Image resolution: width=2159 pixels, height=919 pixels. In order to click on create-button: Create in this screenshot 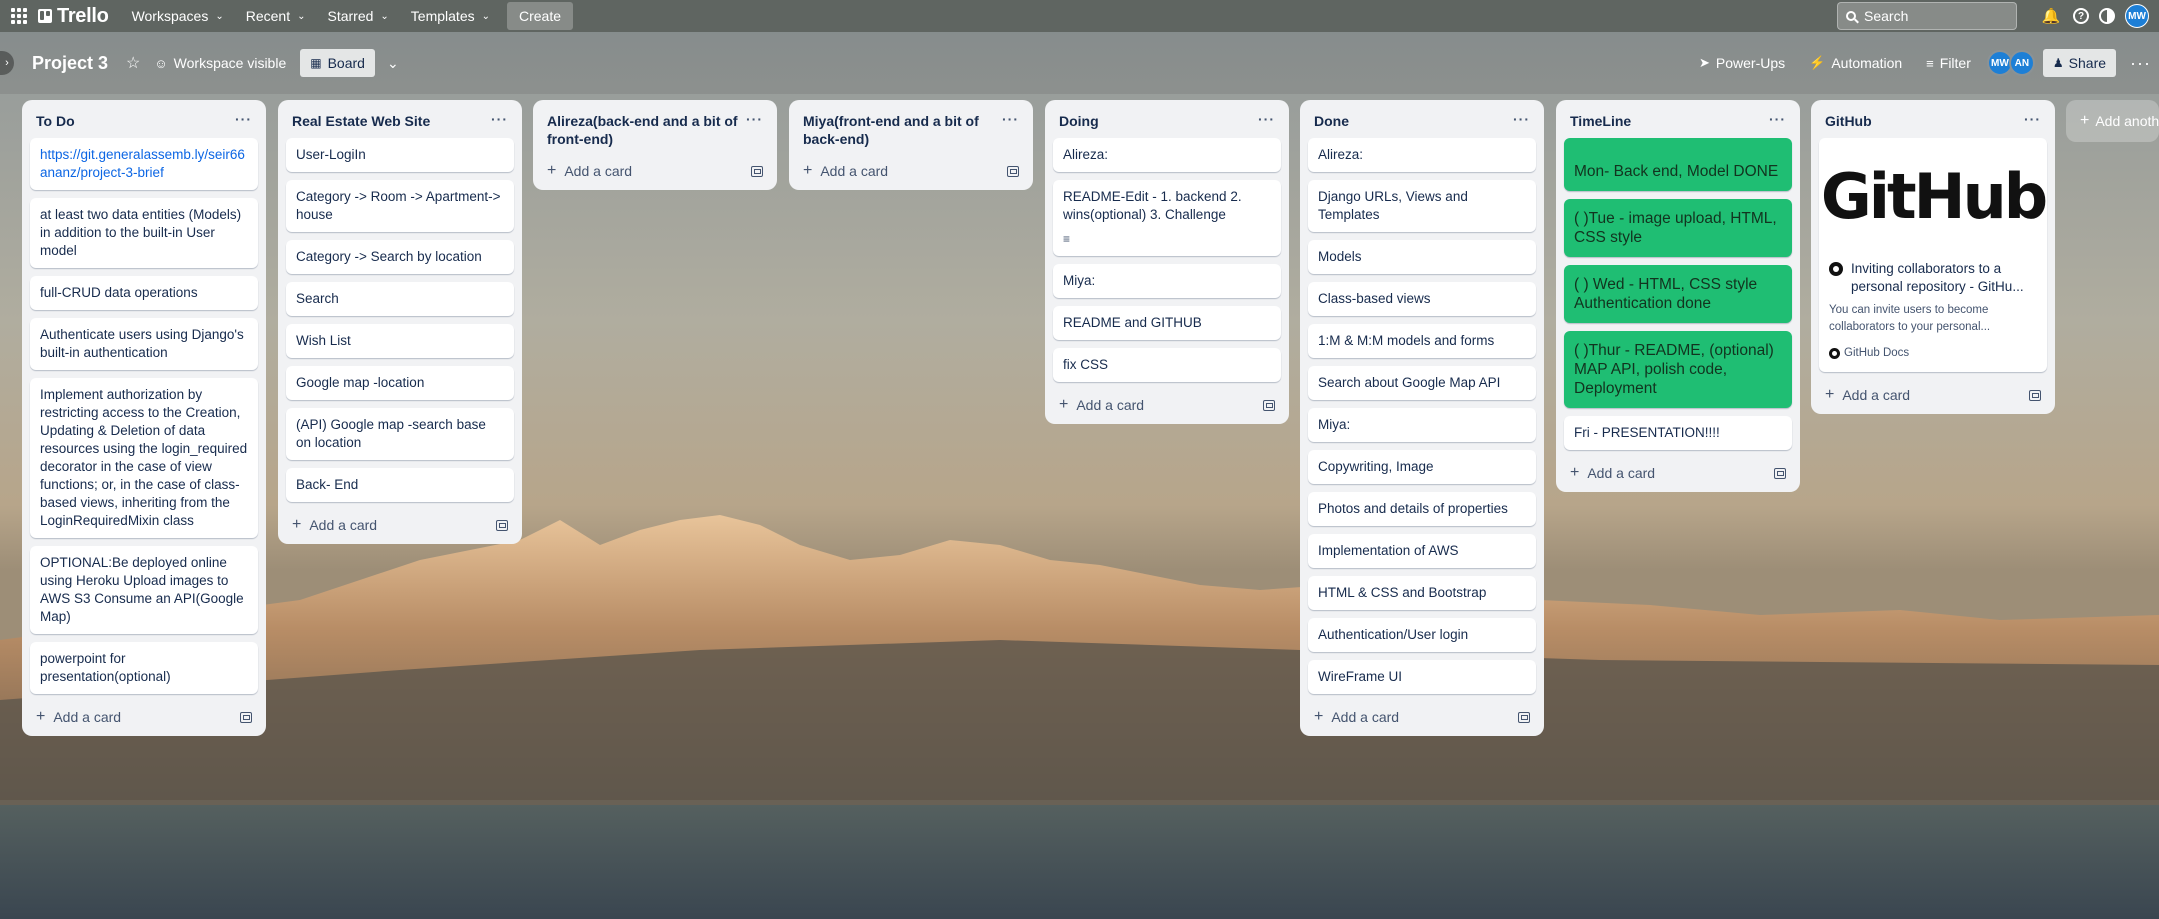, I will do `click(540, 16)`.